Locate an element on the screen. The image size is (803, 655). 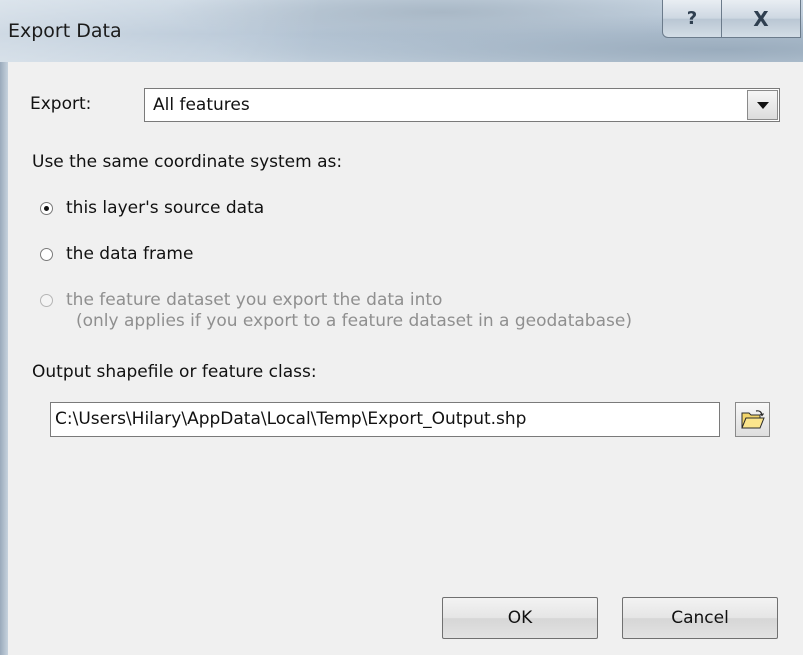
window-title: Export Data is located at coordinates (65, 31).